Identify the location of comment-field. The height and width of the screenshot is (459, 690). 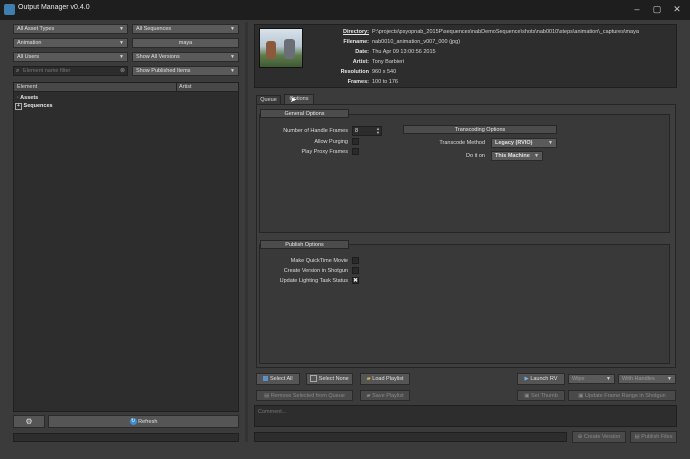
(465, 416).